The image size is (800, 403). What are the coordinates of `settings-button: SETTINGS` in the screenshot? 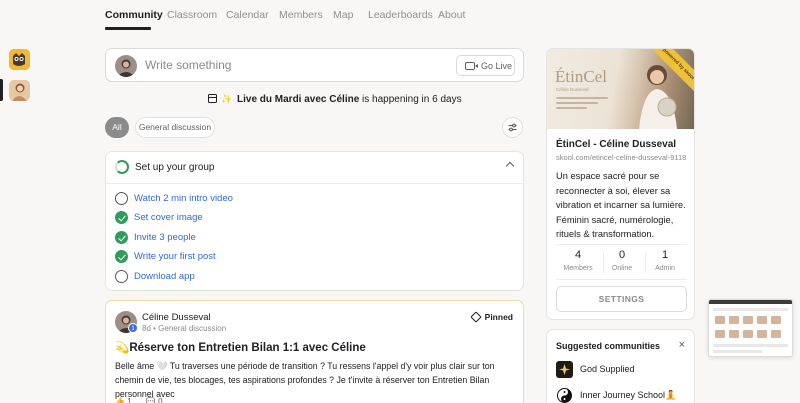 It's located at (621, 299).